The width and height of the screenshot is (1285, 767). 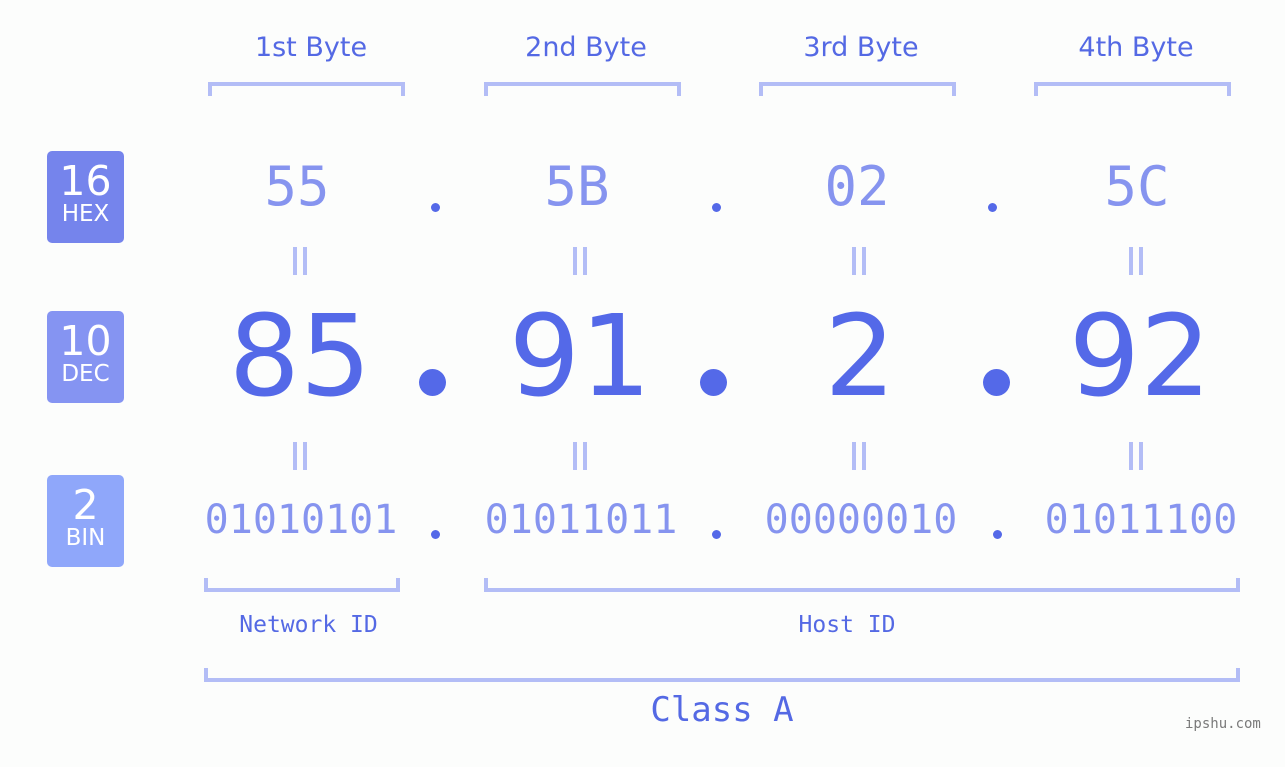 What do you see at coordinates (861, 47) in the screenshot?
I see `byte-label-3: 3rd Byte` at bounding box center [861, 47].